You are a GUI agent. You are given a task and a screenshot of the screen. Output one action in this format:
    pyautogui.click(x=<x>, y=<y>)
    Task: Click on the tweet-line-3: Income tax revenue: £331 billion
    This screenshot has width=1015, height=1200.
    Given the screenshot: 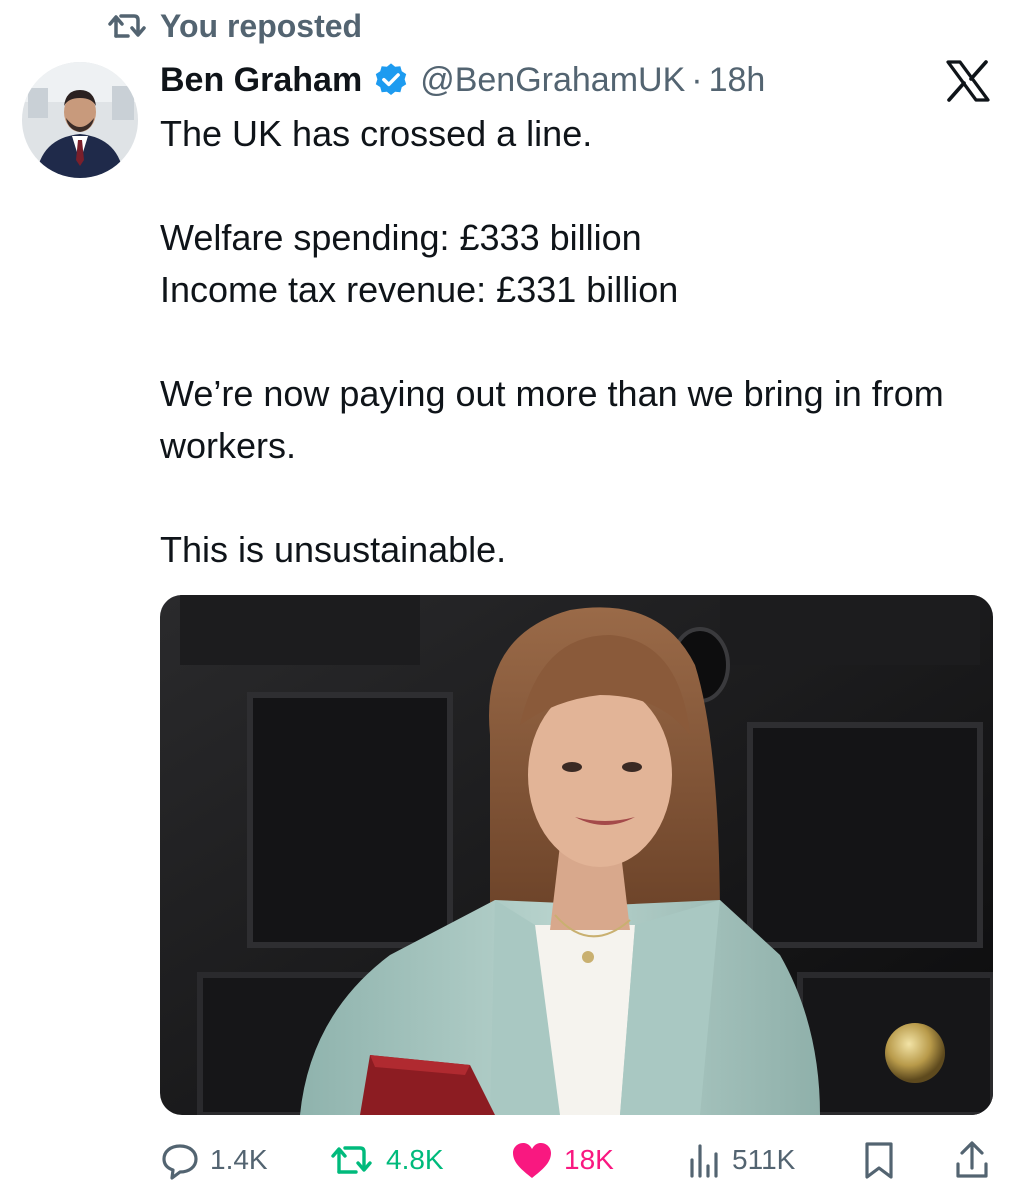 What is the action you would take?
    pyautogui.click(x=419, y=289)
    